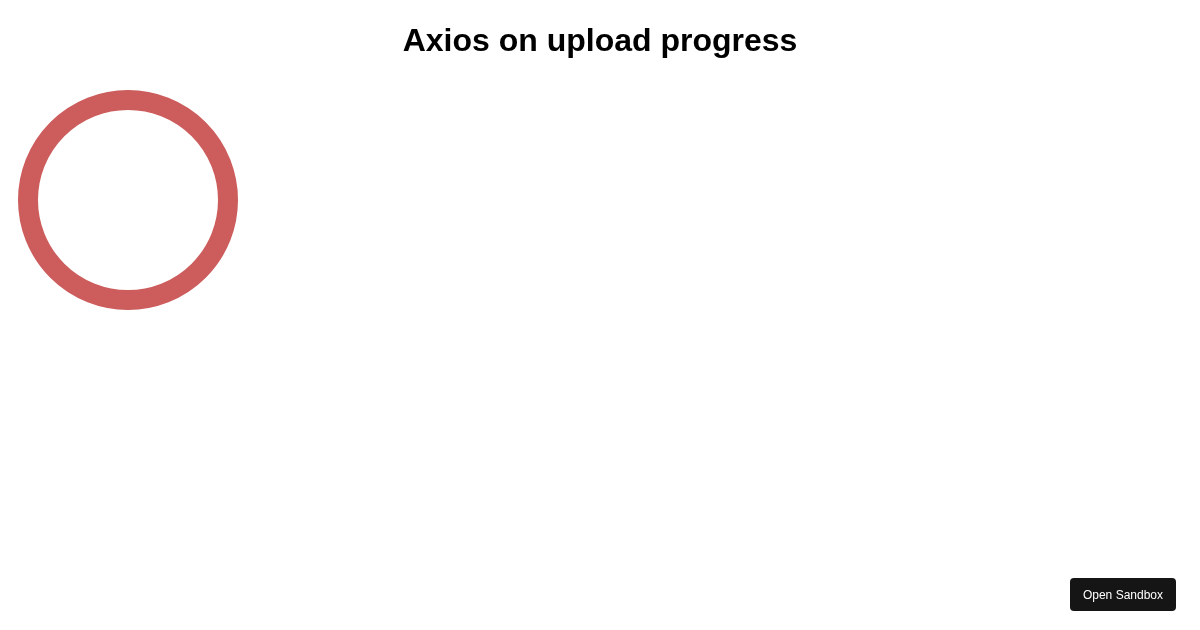 Image resolution: width=1200 pixels, height=630 pixels. What do you see at coordinates (600, 40) in the screenshot?
I see `page-title: Axios on upload progress` at bounding box center [600, 40].